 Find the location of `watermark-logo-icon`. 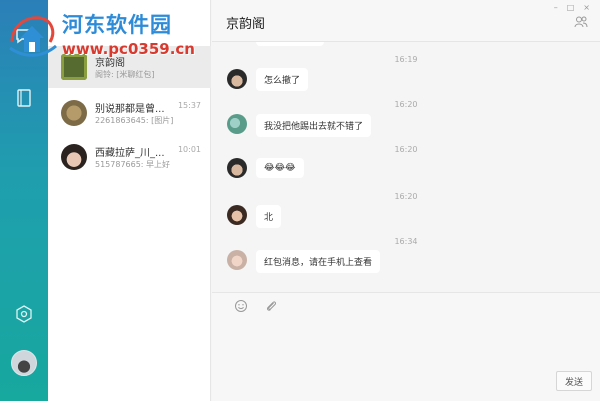

watermark-logo-icon is located at coordinates (33, 36).